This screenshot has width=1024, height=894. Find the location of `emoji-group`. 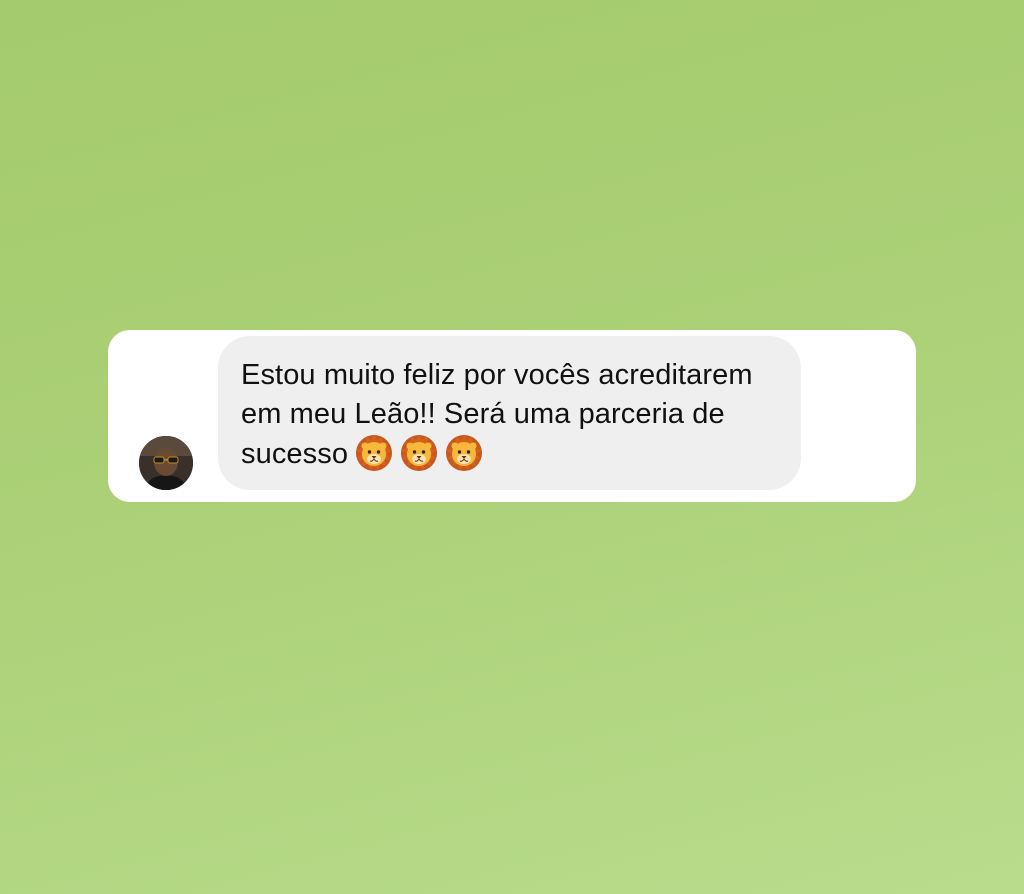

emoji-group is located at coordinates (415, 453).